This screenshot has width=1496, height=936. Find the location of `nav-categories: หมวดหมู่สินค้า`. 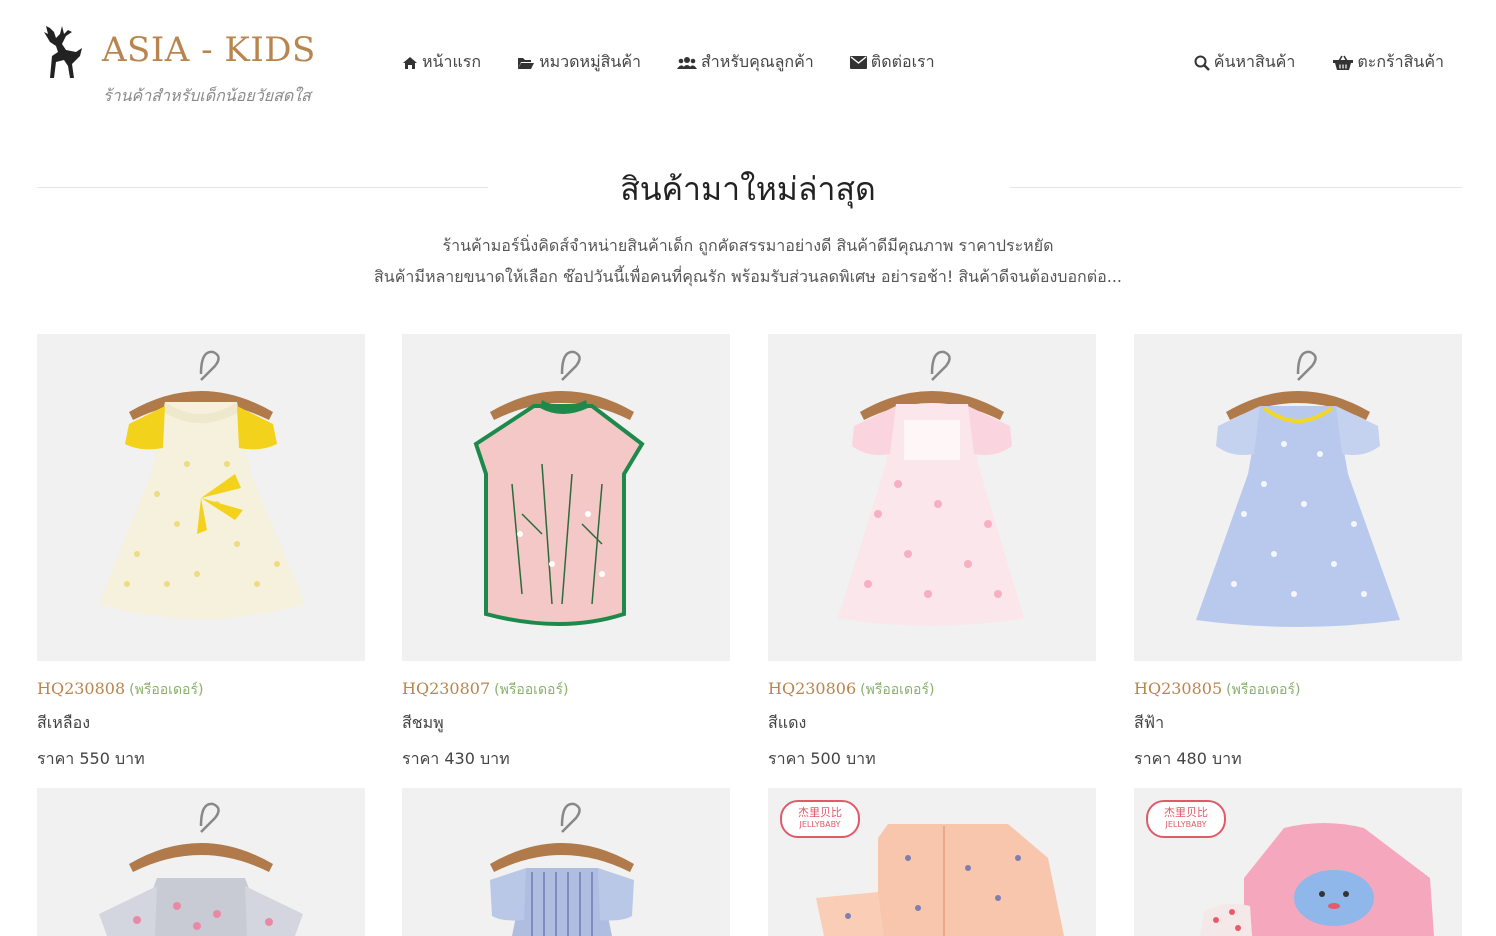

nav-categories: หมวดหมู่สินค้า is located at coordinates (579, 62).